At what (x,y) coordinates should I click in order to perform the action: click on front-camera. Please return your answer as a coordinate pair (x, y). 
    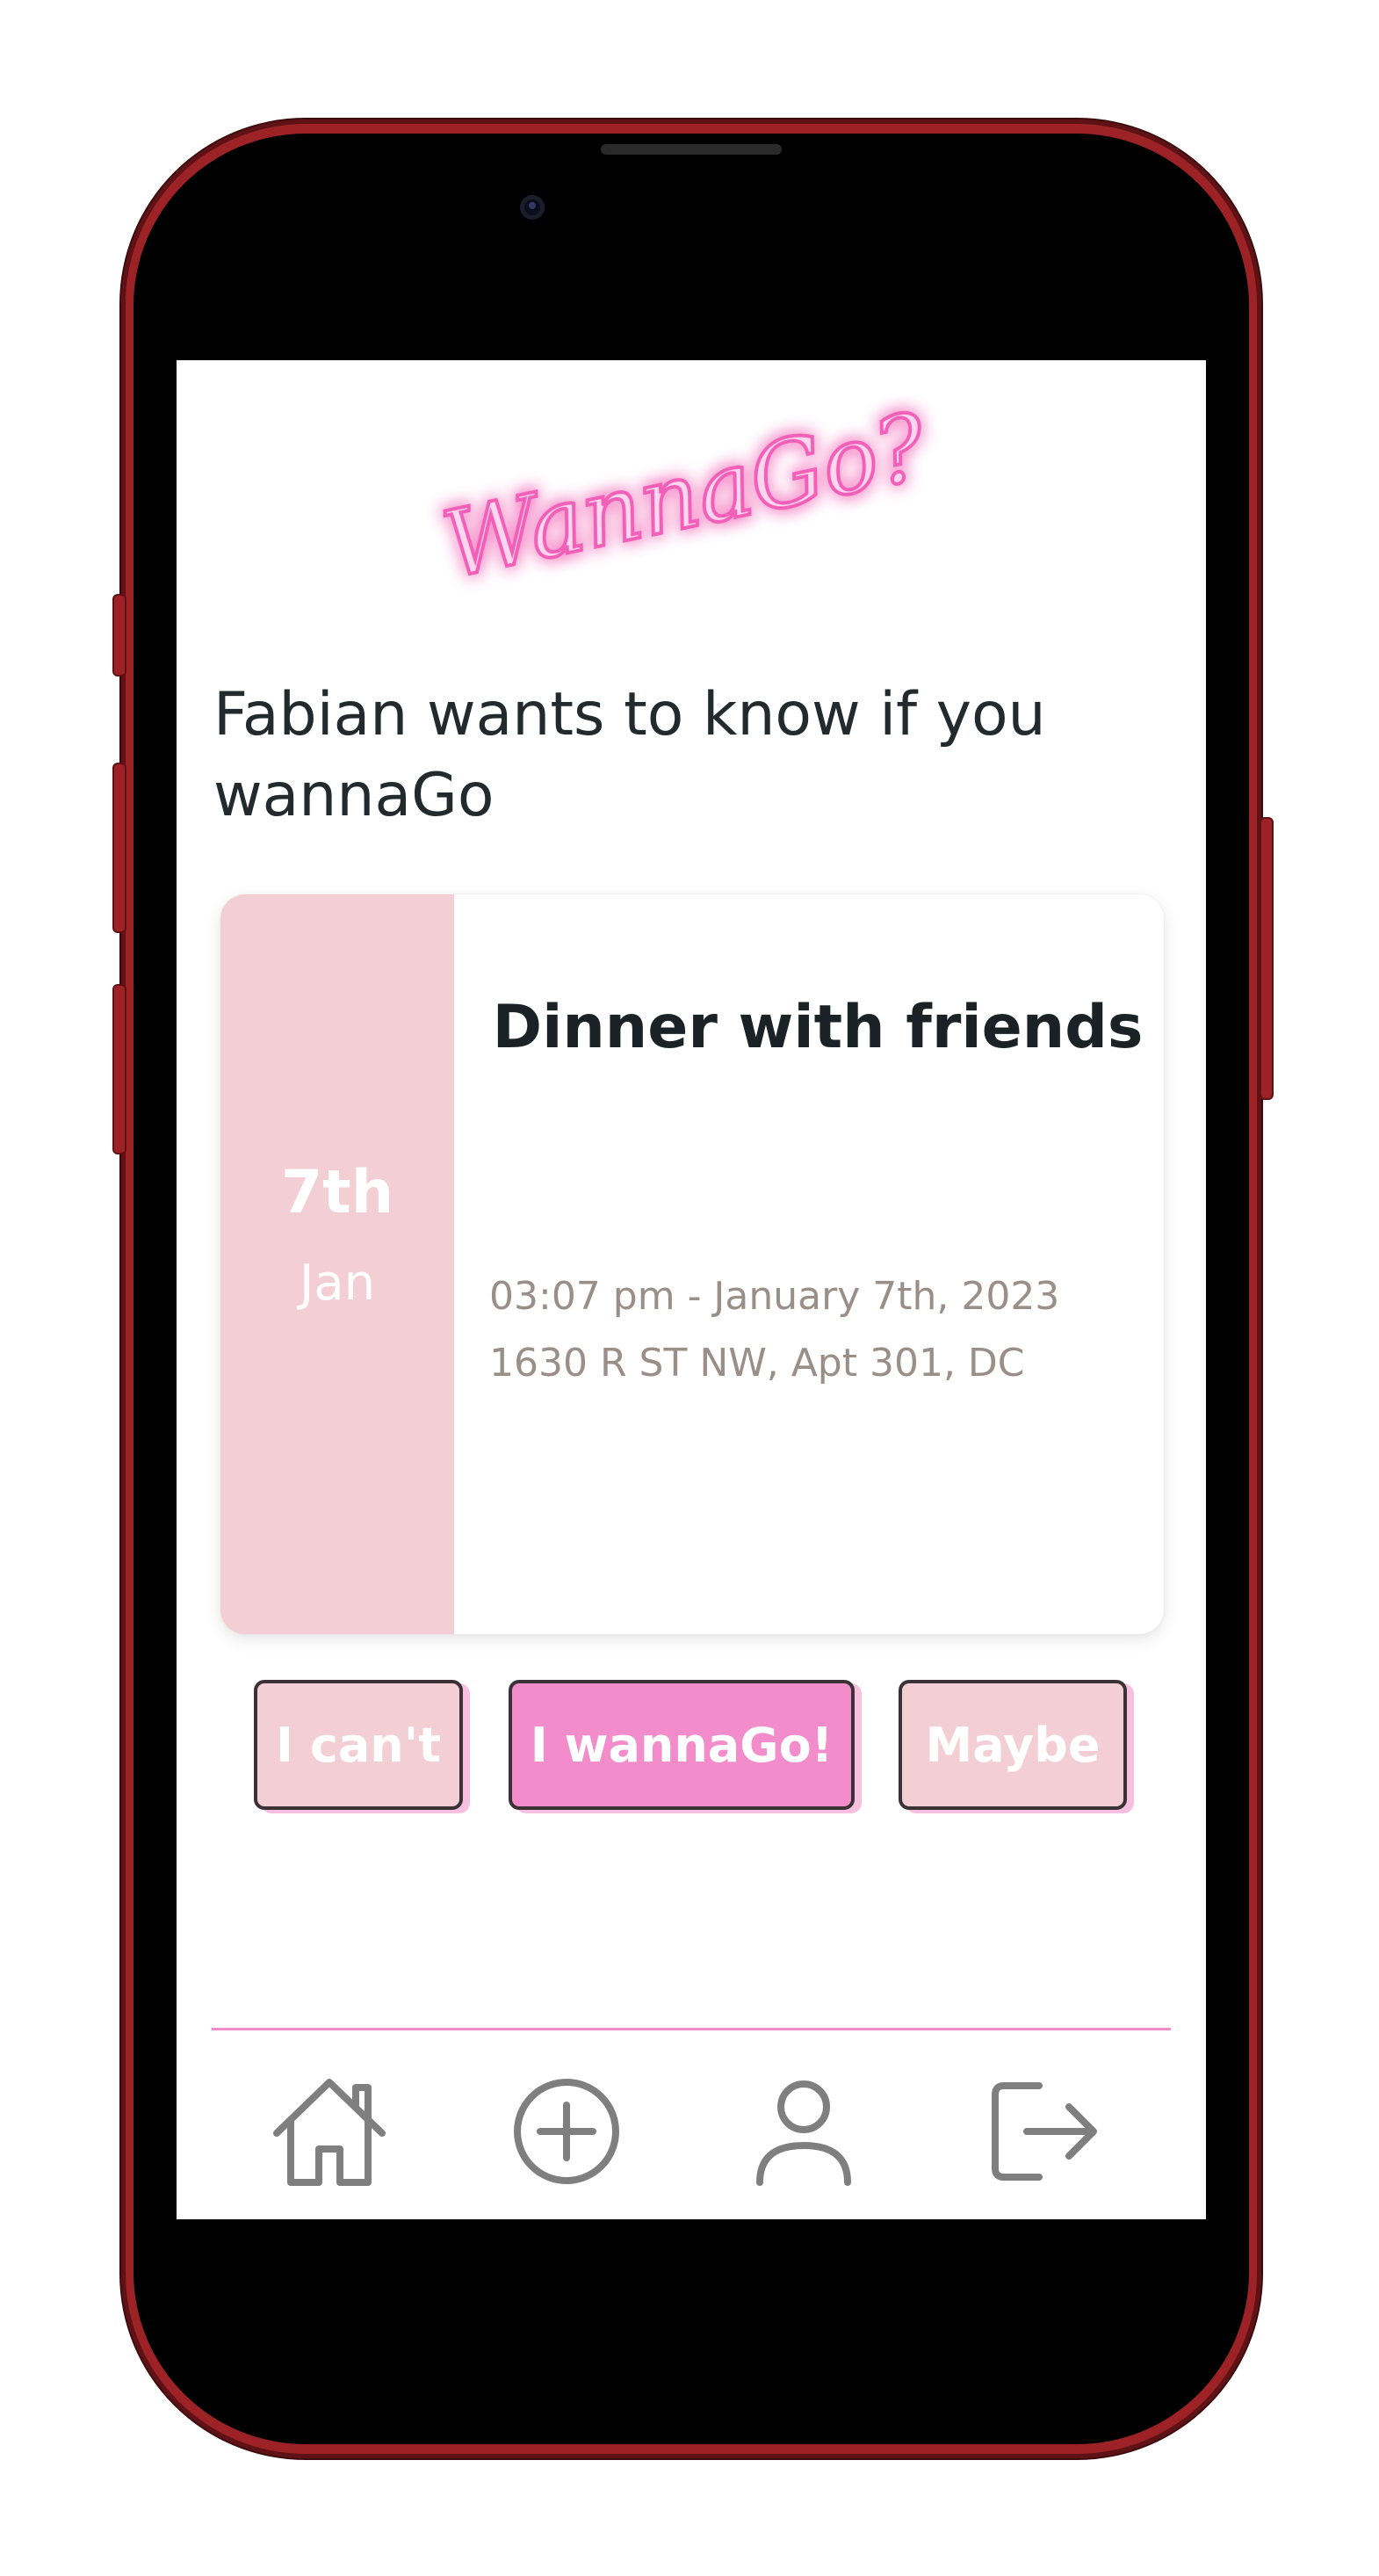
    Looking at the image, I should click on (532, 207).